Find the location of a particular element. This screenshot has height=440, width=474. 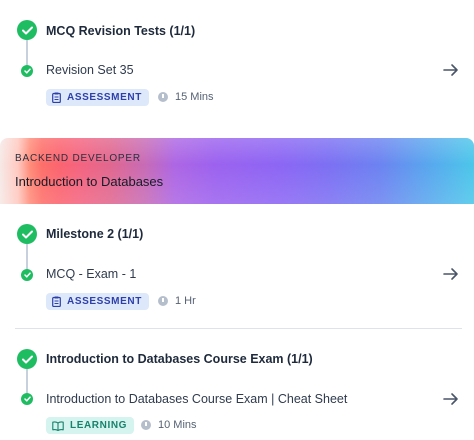

list-item-mcq-exam-1: MCQ - Exam - 1 is located at coordinates (237, 275).